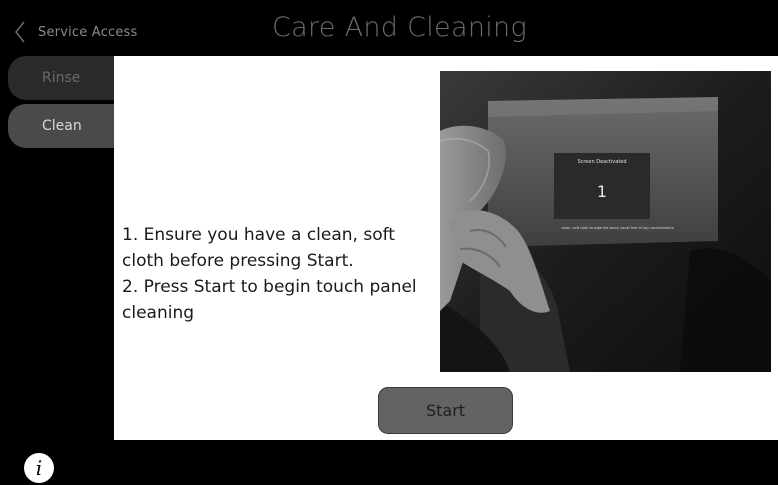 The width and height of the screenshot is (778, 485). I want to click on sidebar-item-label: Rinse, so click(61, 78).